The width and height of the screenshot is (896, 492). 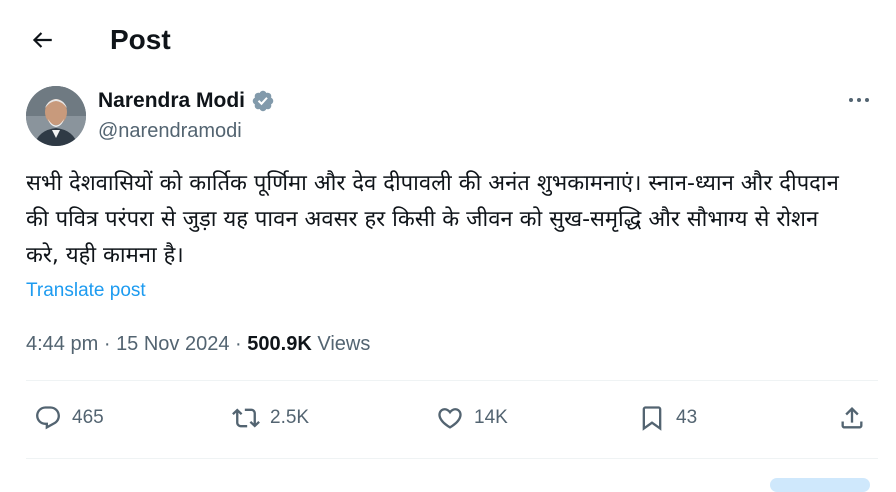 I want to click on repost-button: 2.5K, so click(x=270, y=418).